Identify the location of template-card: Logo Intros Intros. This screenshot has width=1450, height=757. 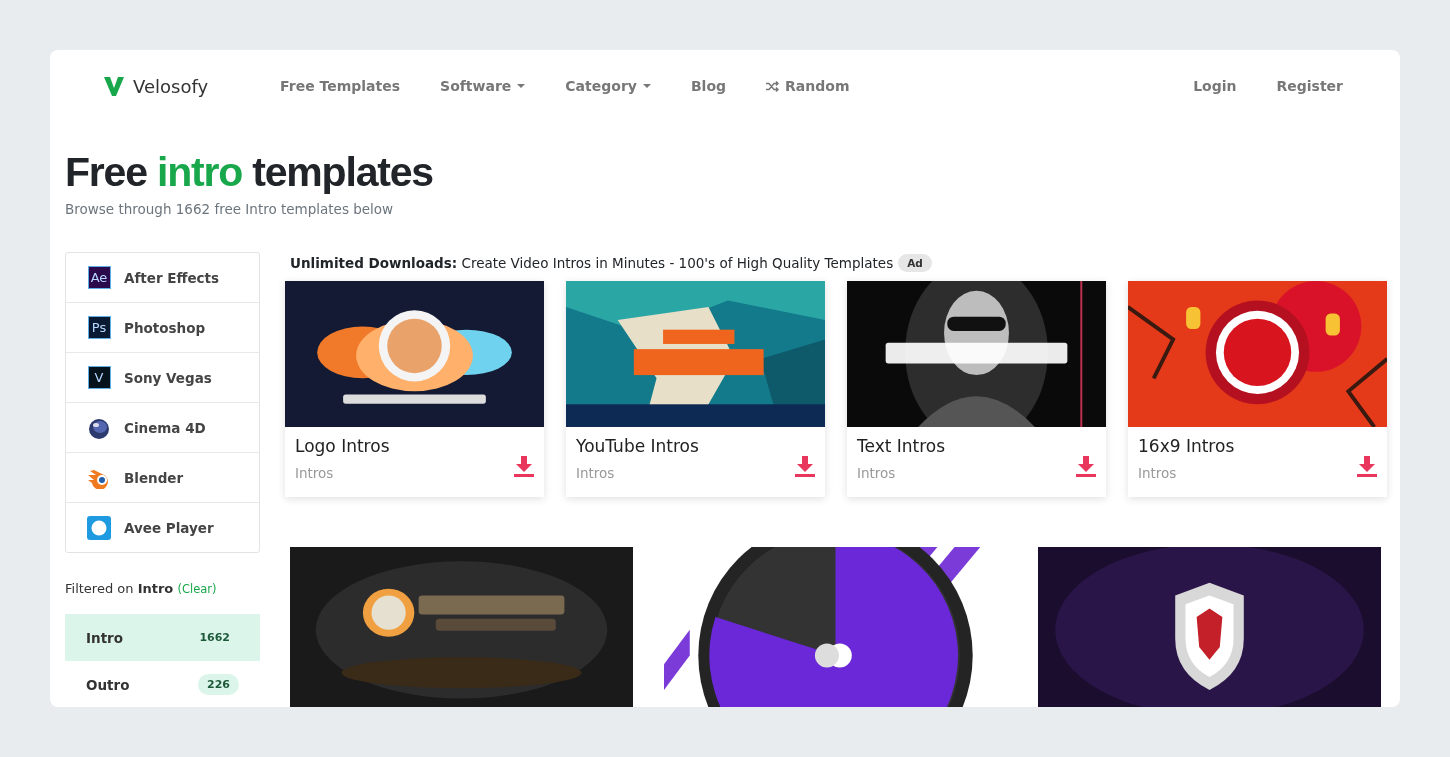
(414, 389).